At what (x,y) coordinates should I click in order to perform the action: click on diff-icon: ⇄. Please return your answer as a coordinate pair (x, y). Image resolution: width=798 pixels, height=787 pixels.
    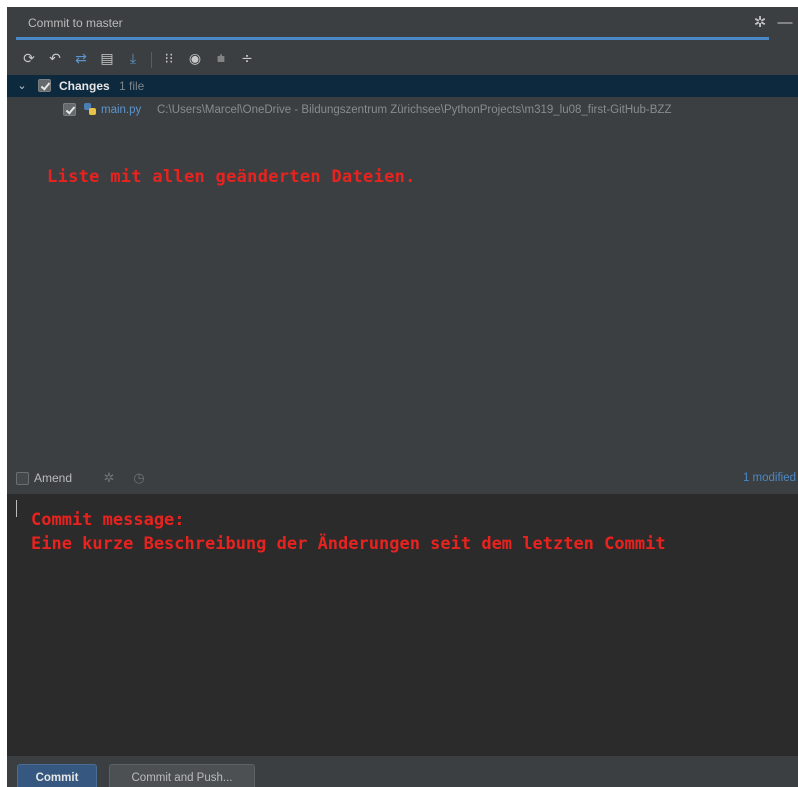
    Looking at the image, I should click on (81, 59).